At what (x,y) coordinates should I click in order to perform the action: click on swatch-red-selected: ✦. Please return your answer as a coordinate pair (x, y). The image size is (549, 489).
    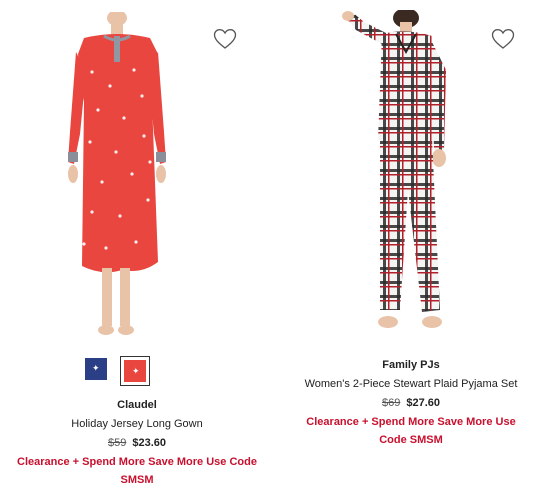
    Looking at the image, I should click on (135, 371).